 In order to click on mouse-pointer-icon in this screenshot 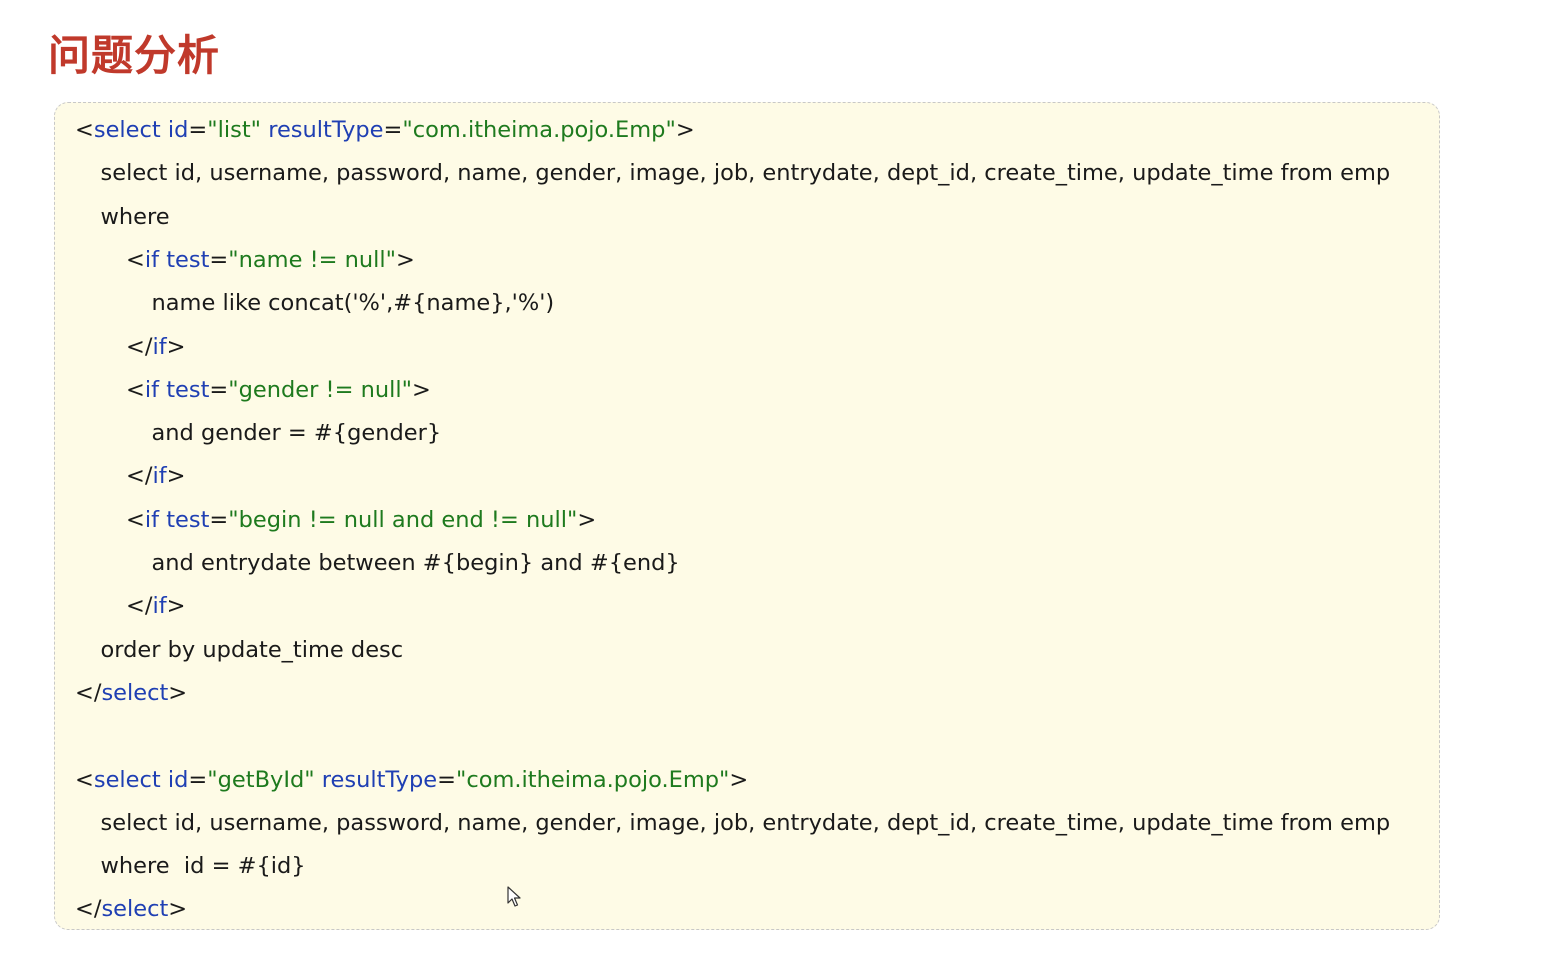, I will do `click(514, 896)`.